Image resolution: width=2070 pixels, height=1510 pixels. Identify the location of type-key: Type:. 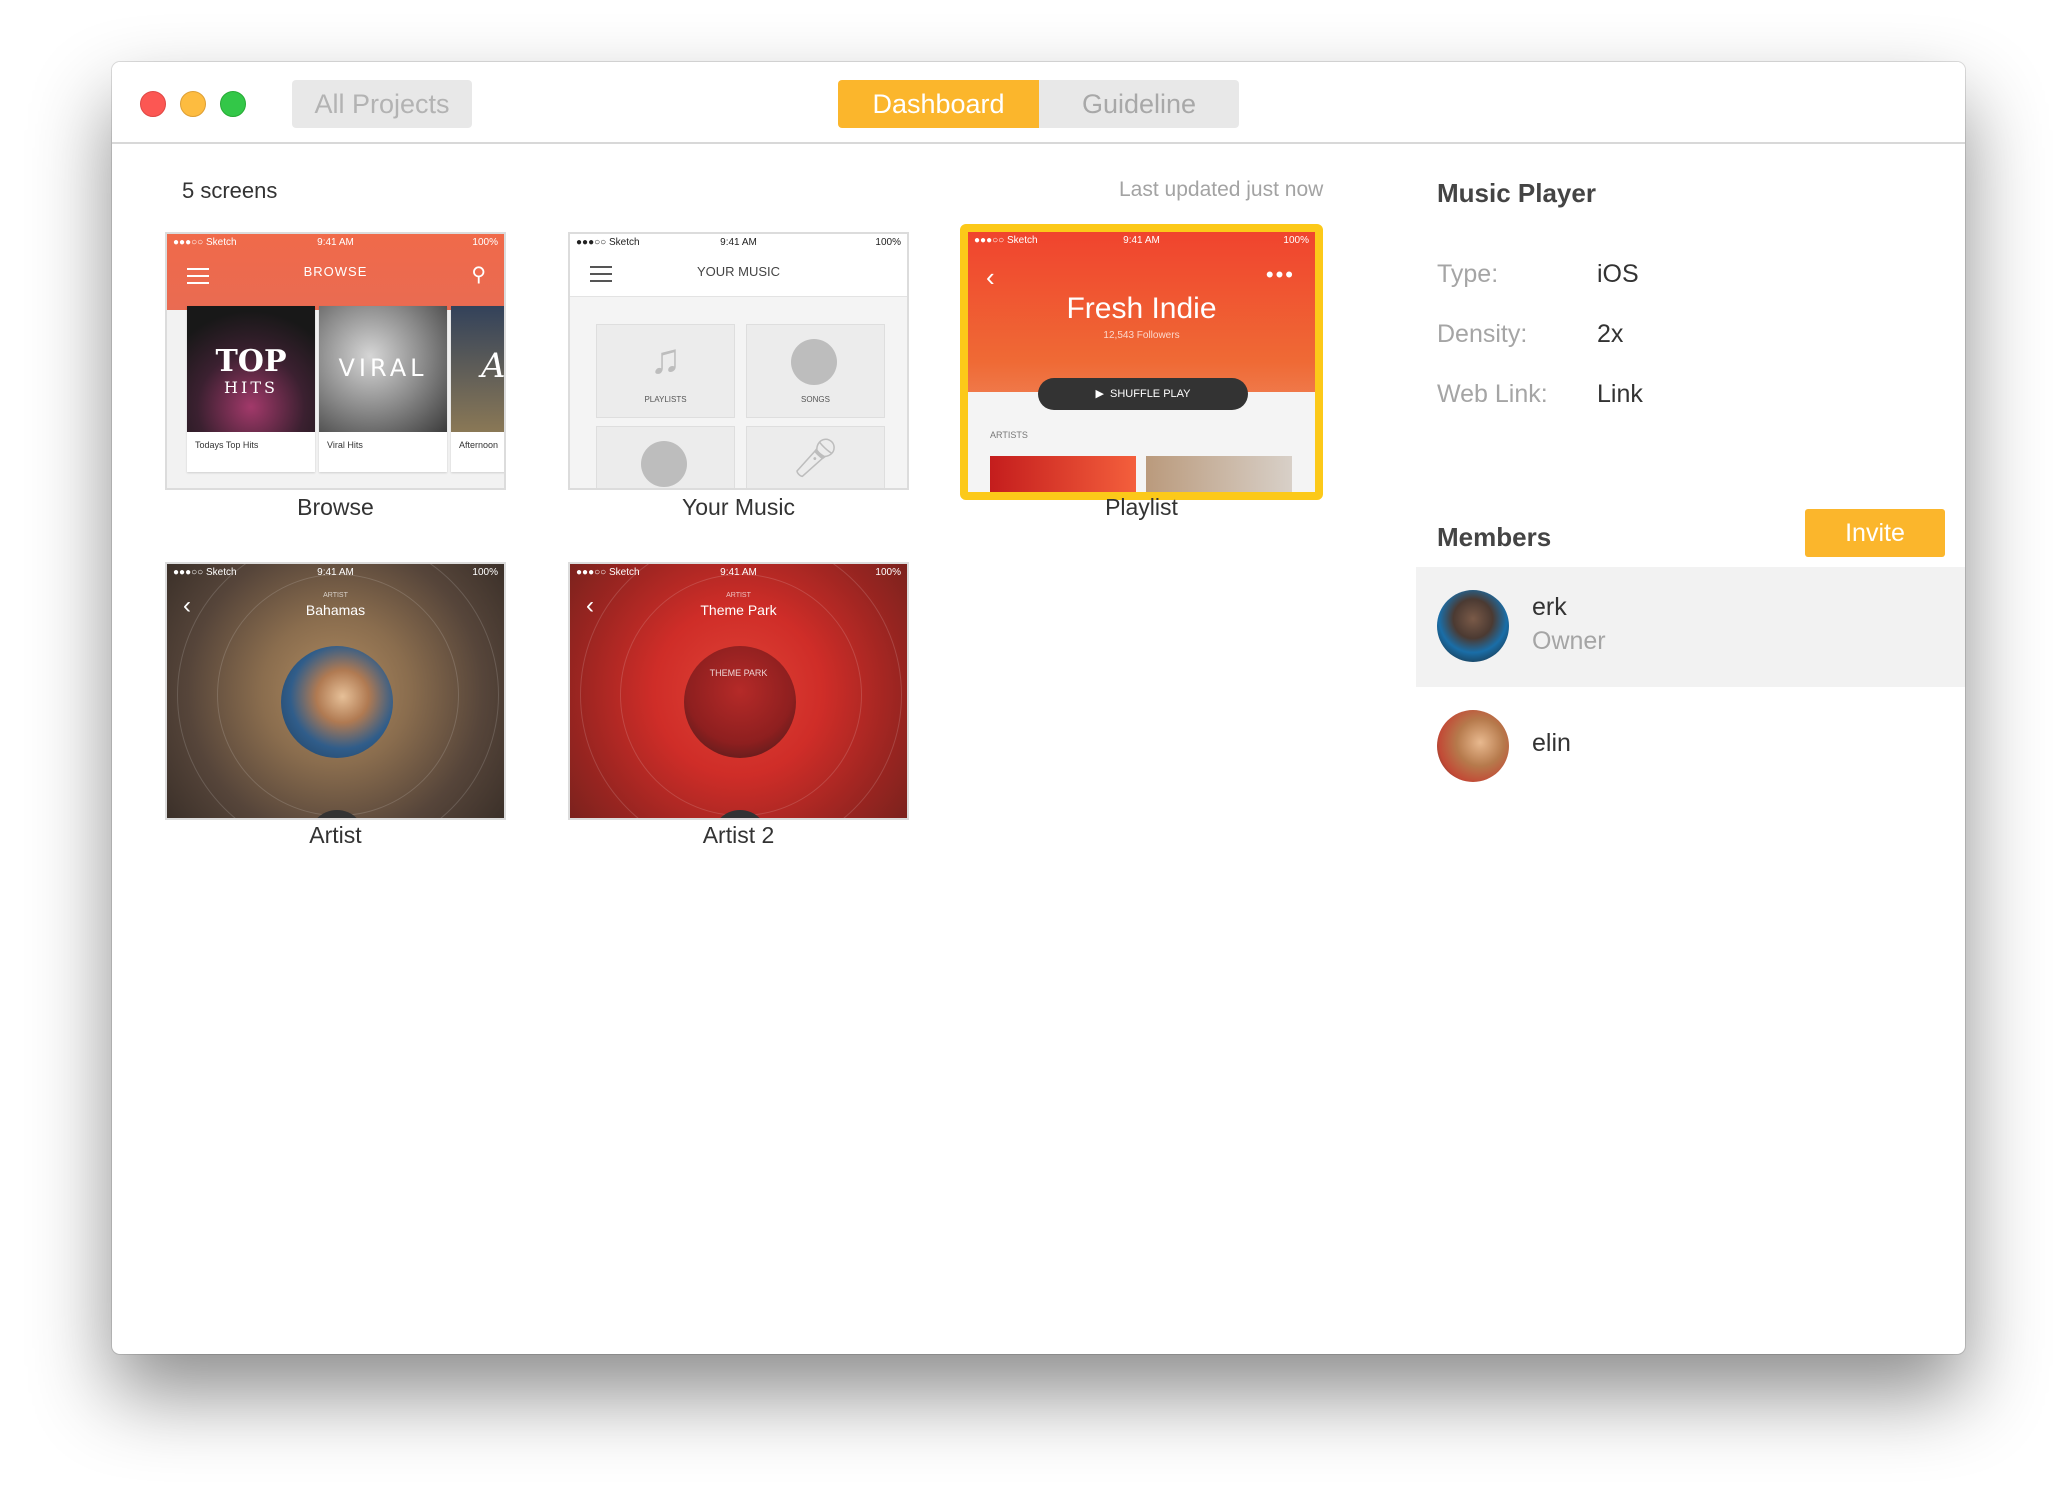
(1468, 274).